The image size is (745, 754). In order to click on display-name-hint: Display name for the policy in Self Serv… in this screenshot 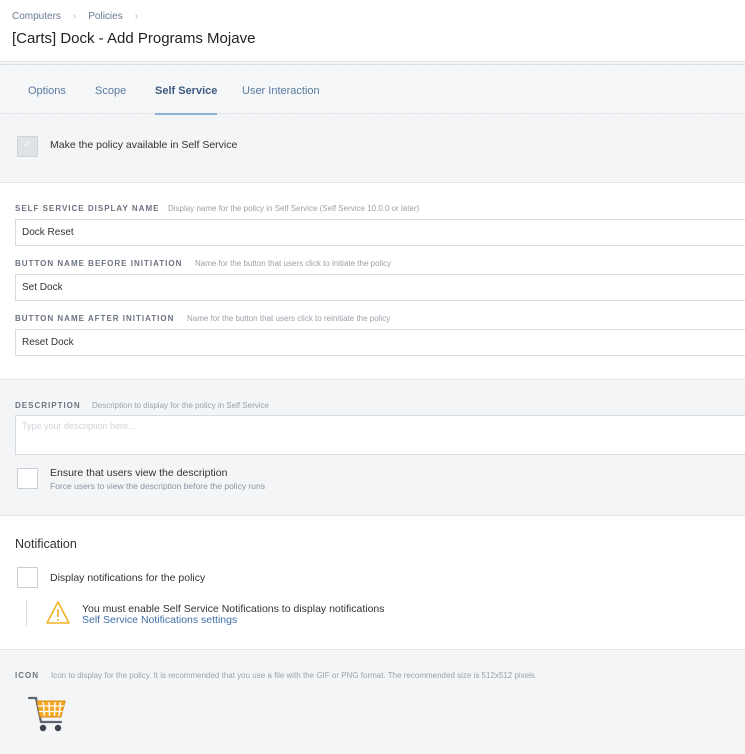, I will do `click(294, 208)`.